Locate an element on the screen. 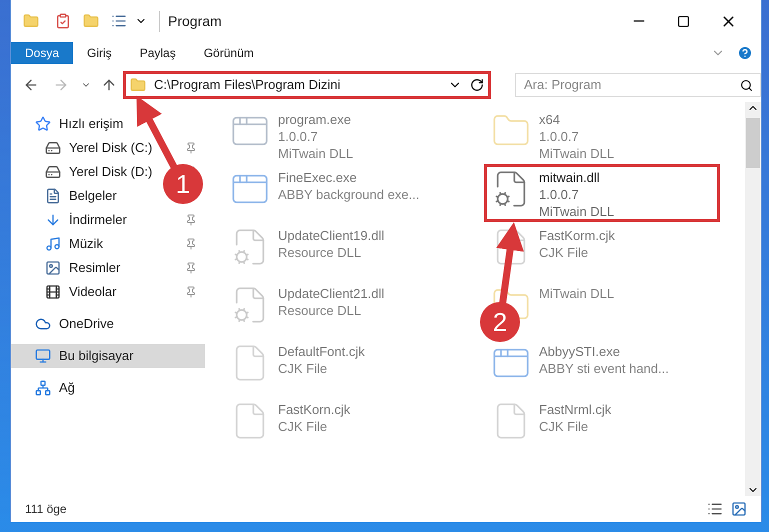 The image size is (769, 532). nav-item: Bu bilgisayar is located at coordinates (108, 356).